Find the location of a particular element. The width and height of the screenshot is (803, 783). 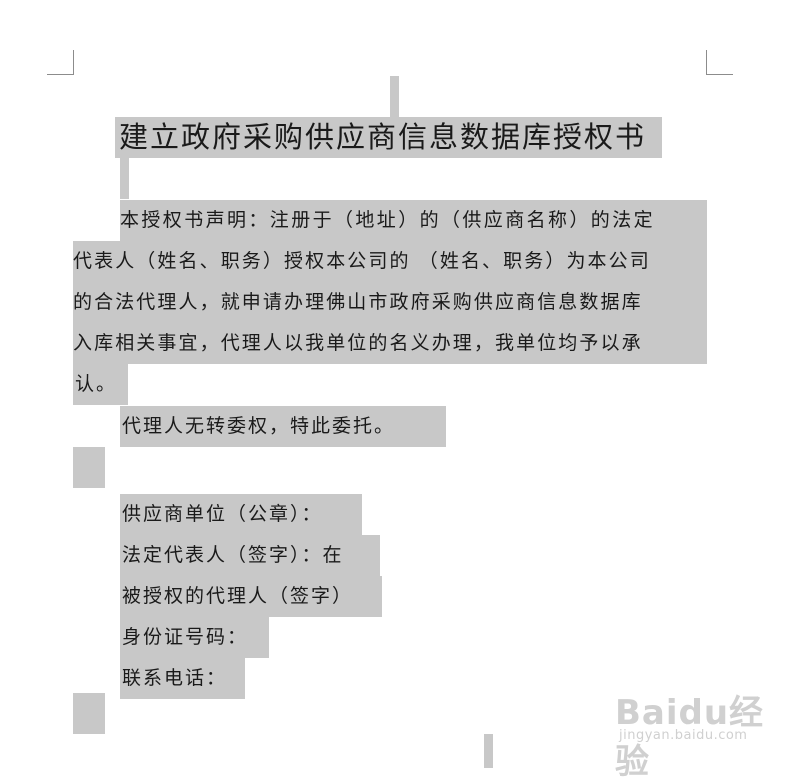

entrust-line: 代理人无转委权，特此委托。 is located at coordinates (283, 426).